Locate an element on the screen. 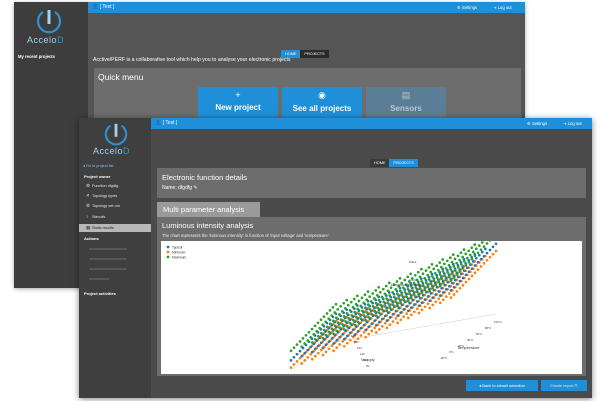 This screenshot has height=401, width=600. sidebar-item-function: ⚙ Function dfgdfg is located at coordinates (115, 186).